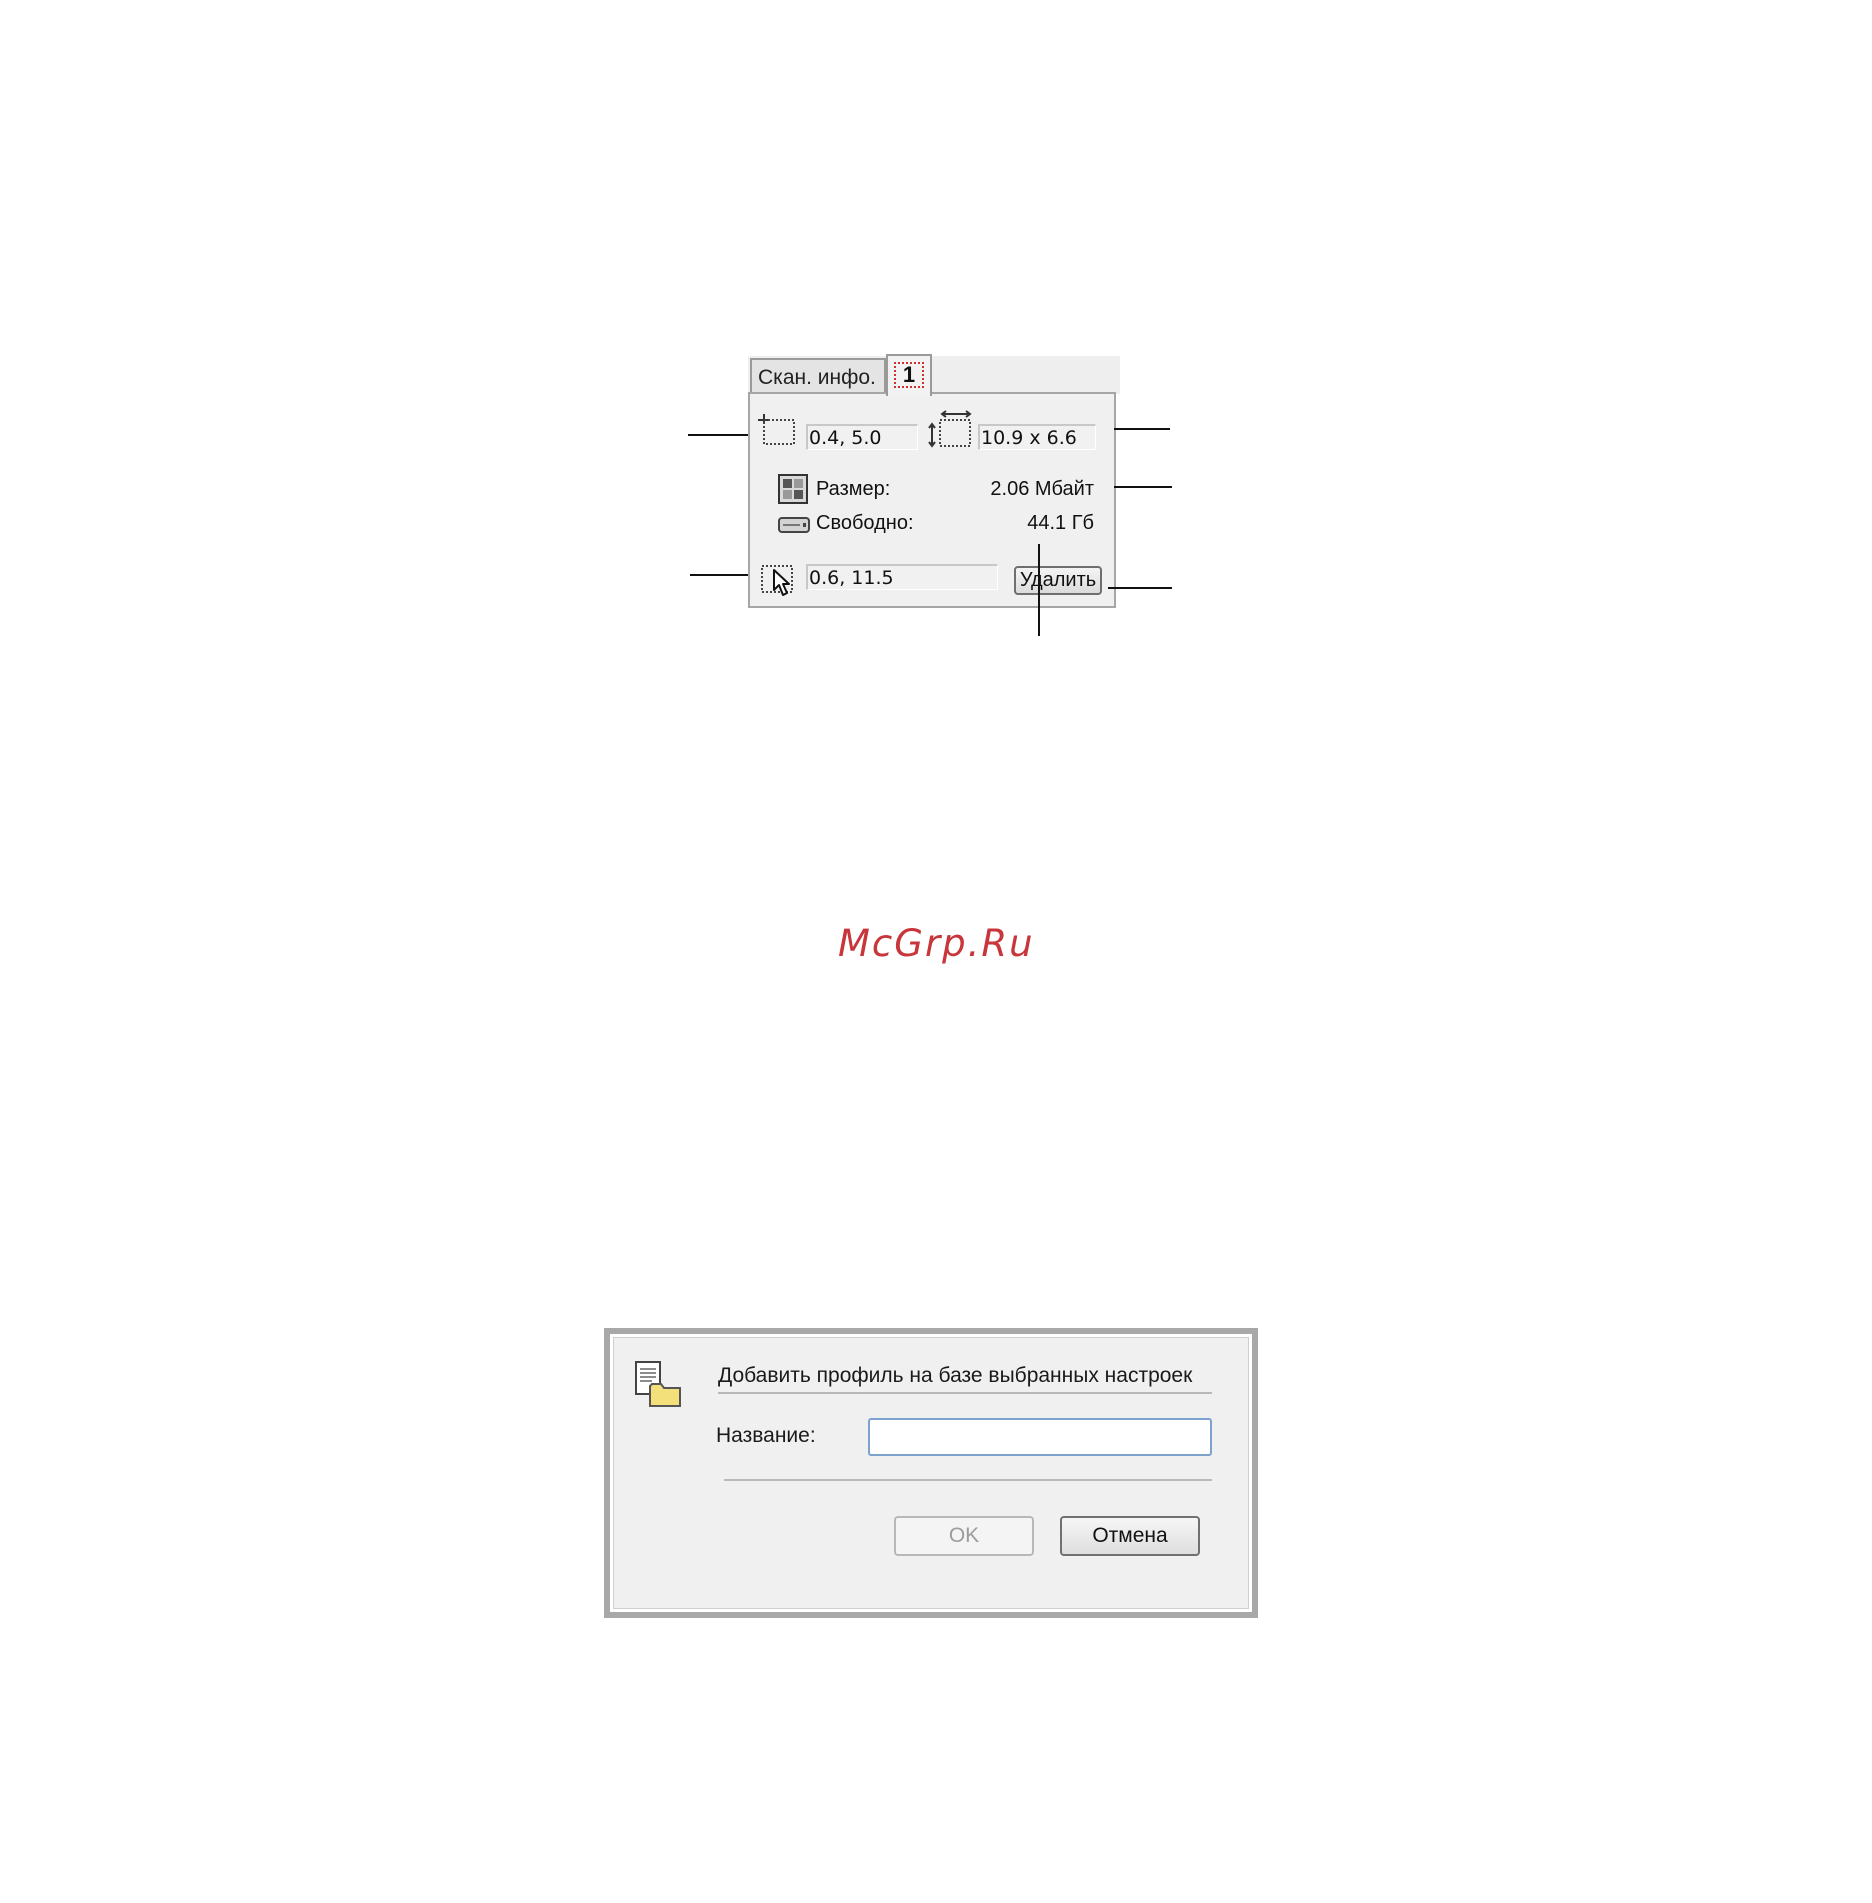 Image resolution: width=1872 pixels, height=1903 pixels. Describe the element at coordinates (777, 580) in the screenshot. I see `cursor-position-icon` at that location.